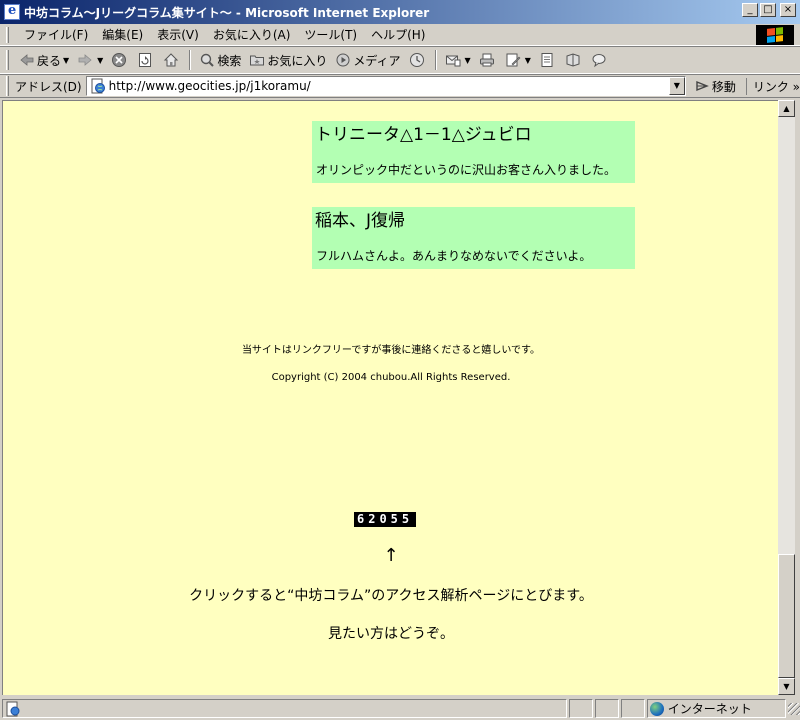 This screenshot has height=720, width=800. I want to click on minimize-button: _, so click(750, 10).